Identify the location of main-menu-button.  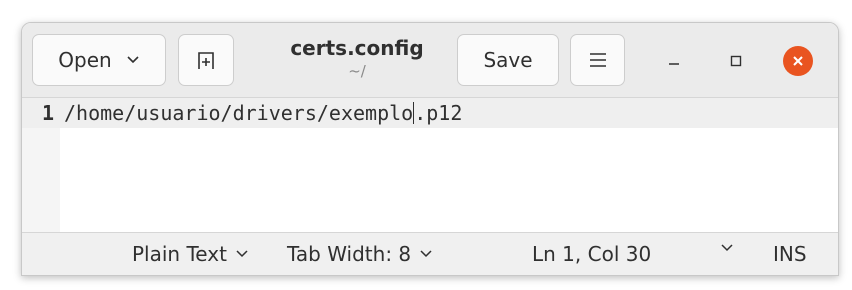
(597, 60).